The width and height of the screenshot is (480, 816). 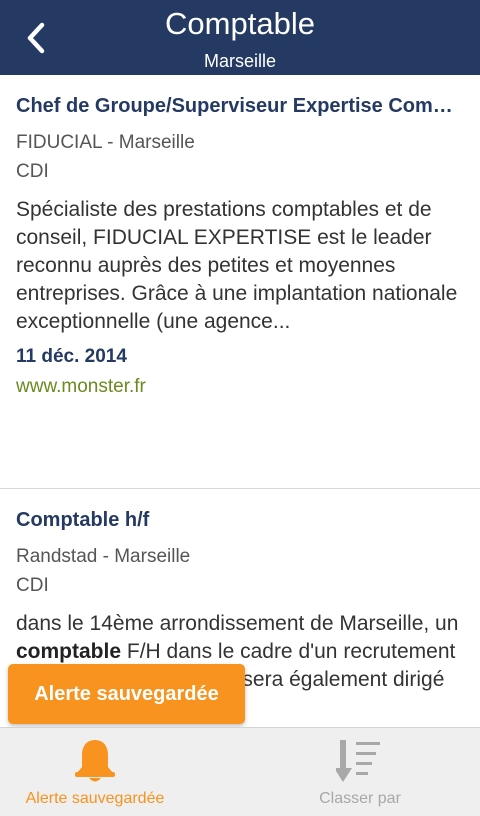 I want to click on bell-icon, so click(x=95, y=761).